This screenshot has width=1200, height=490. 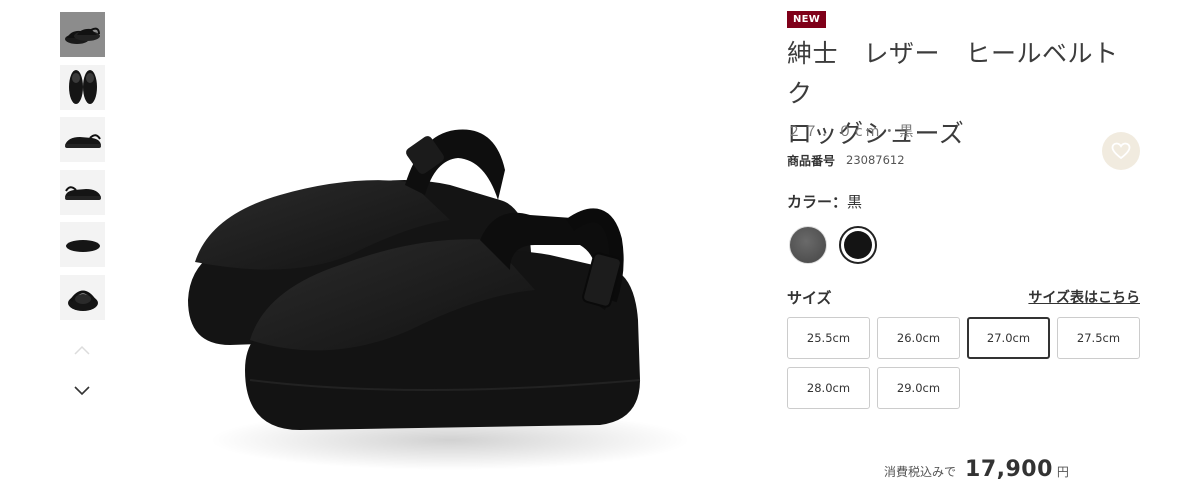 What do you see at coordinates (82, 244) in the screenshot?
I see `thumbnail-sole` at bounding box center [82, 244].